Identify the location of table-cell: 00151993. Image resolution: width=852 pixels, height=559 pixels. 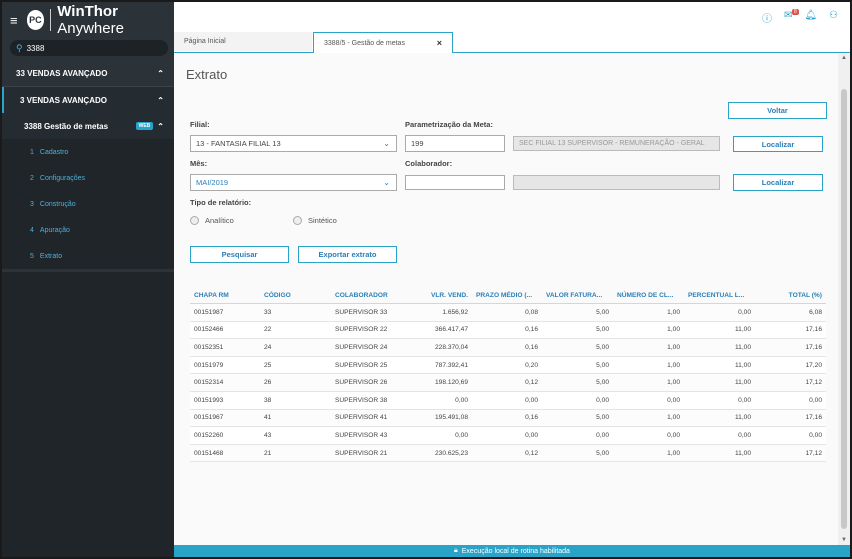
(225, 400).